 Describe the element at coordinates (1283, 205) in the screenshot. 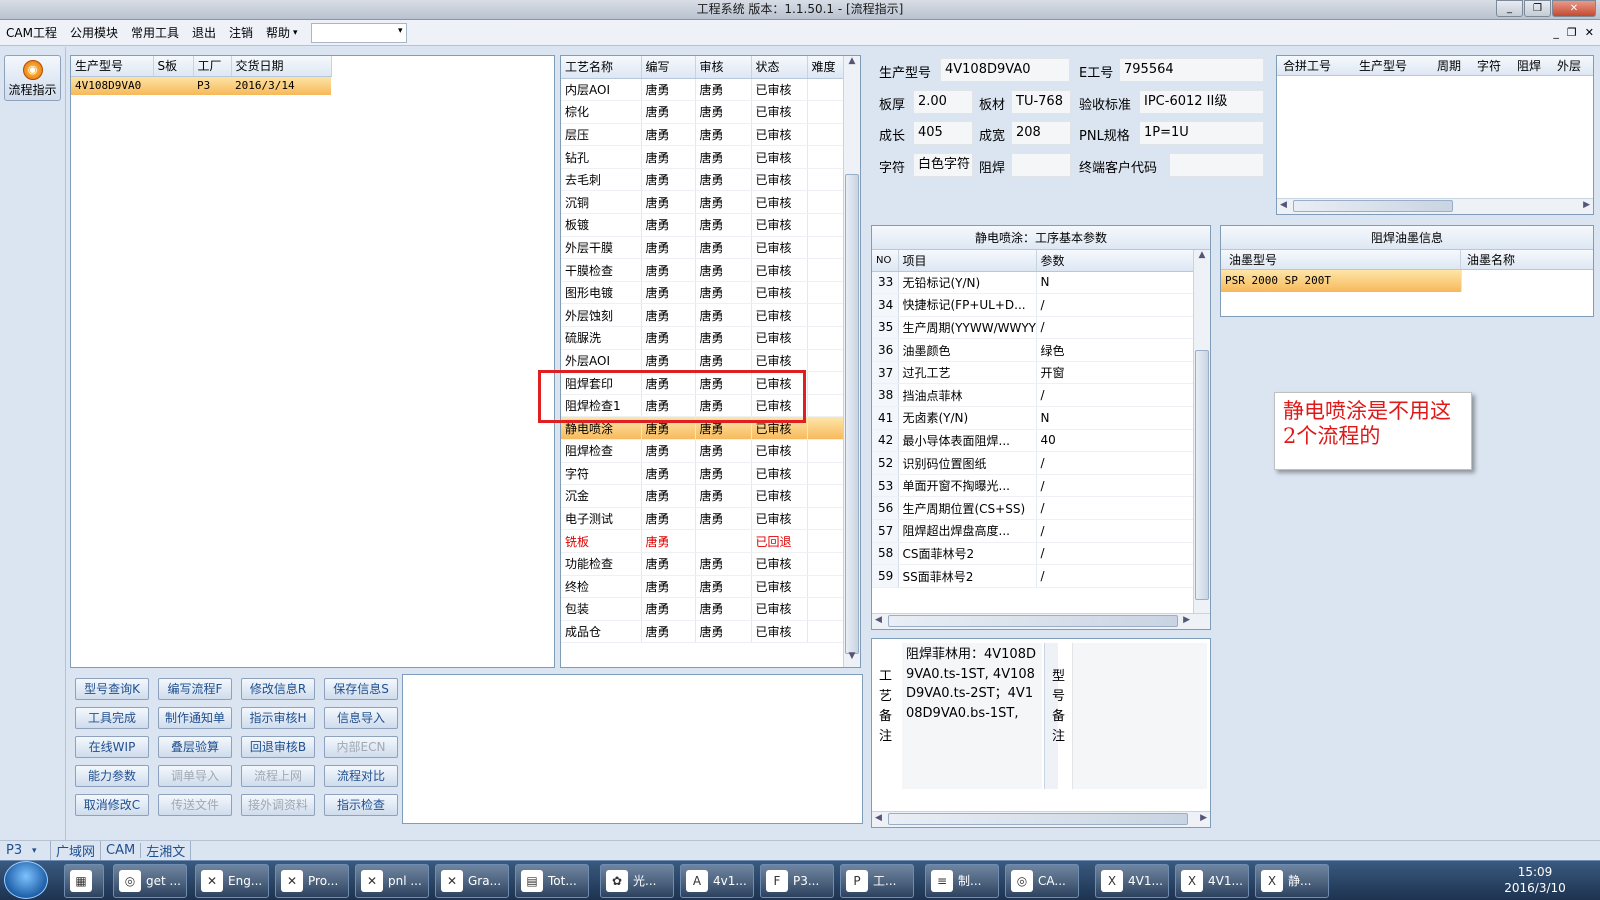

I see `scroll-left-icon: ◀` at that location.